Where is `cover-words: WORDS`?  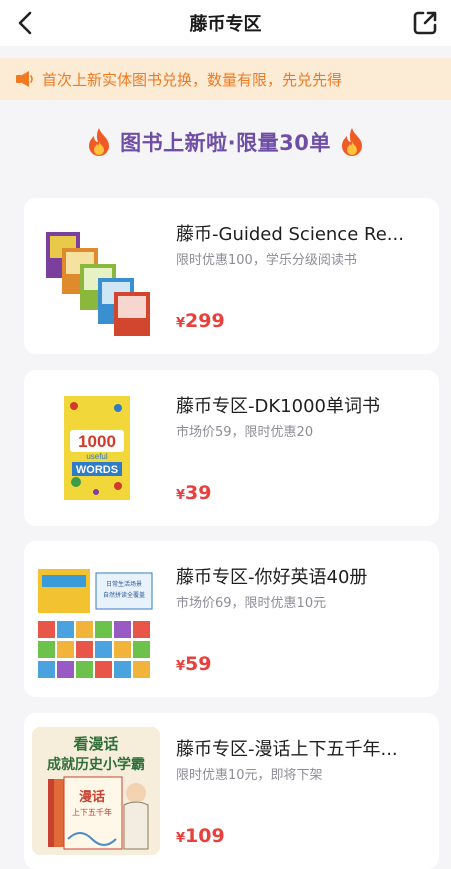
cover-words: WORDS is located at coordinates (97, 470).